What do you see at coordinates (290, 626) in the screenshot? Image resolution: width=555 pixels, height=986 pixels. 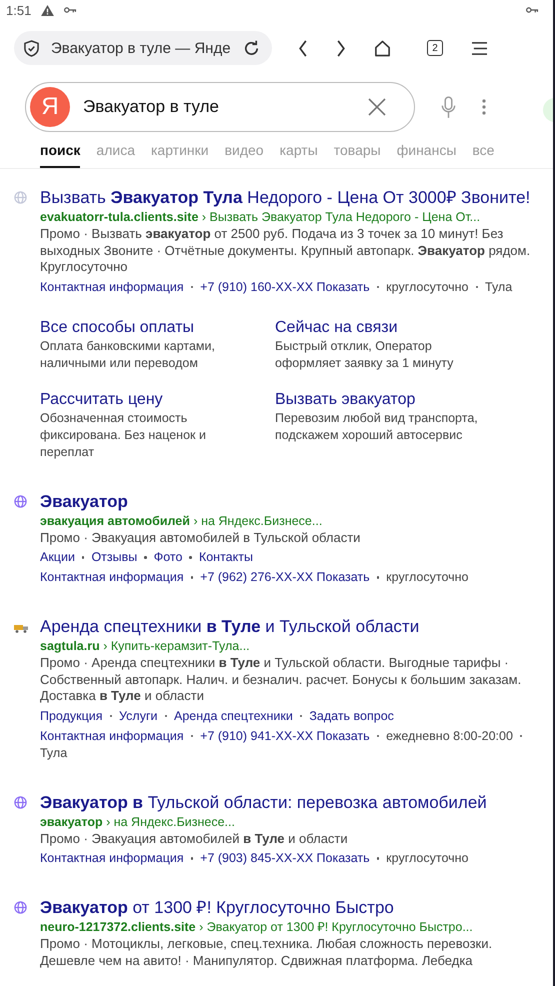 I see `result-title: Аренда спецтехники в Туле и Тульской области` at bounding box center [290, 626].